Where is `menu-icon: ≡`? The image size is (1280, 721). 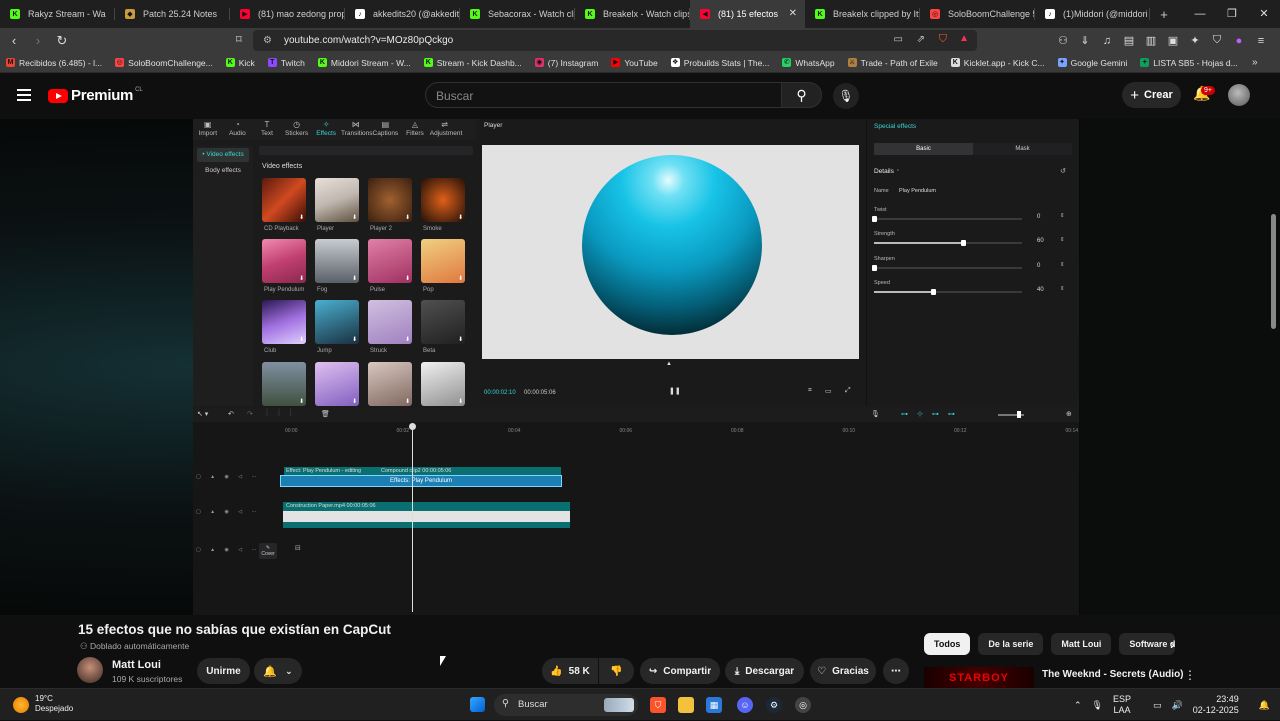
menu-icon: ≡ is located at coordinates (1261, 41).